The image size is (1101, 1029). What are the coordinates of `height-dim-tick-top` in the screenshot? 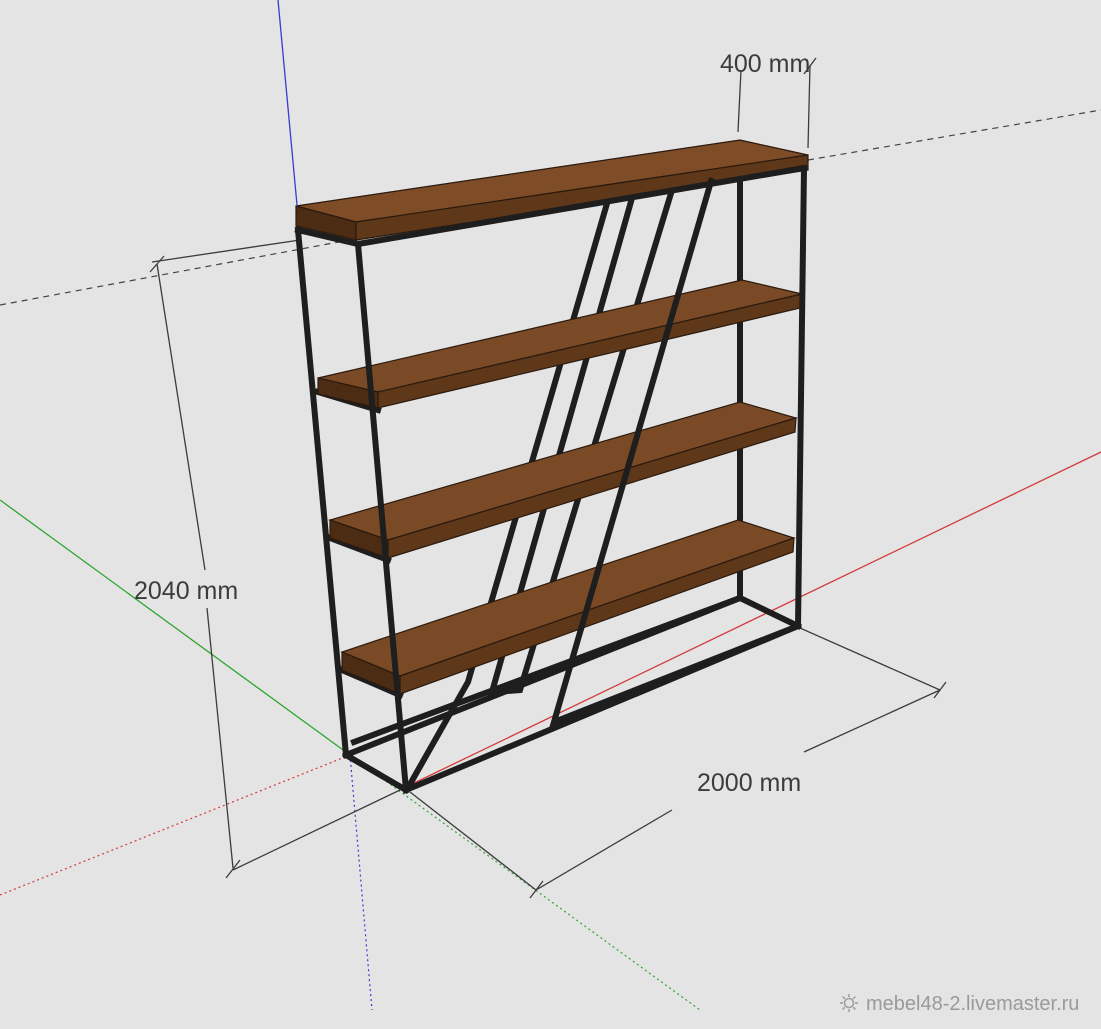 It's located at (157, 264).